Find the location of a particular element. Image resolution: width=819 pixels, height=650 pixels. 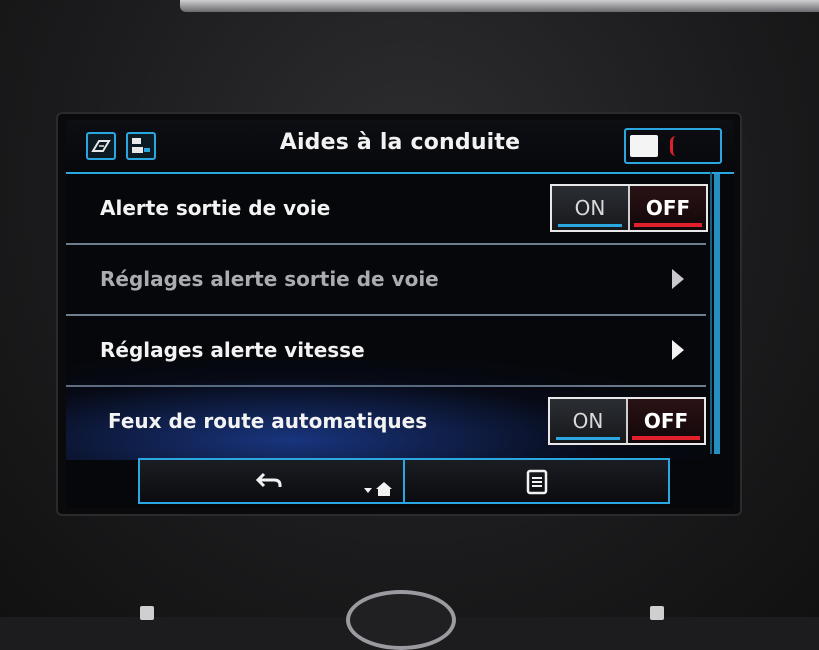

scroll-track is located at coordinates (711, 313).